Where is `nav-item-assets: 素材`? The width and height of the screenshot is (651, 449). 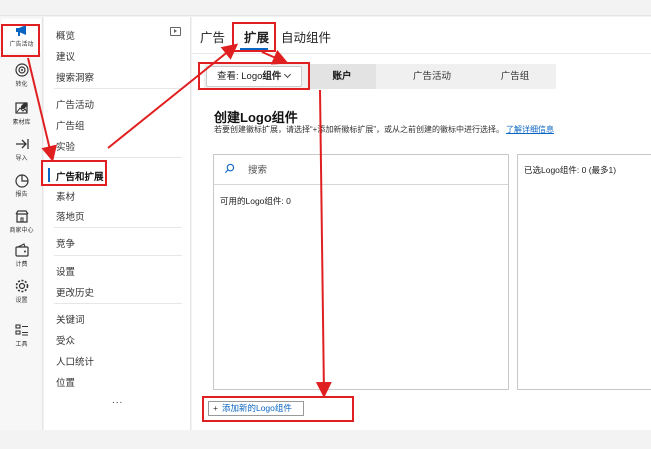 nav-item-assets: 素材 is located at coordinates (65, 196).